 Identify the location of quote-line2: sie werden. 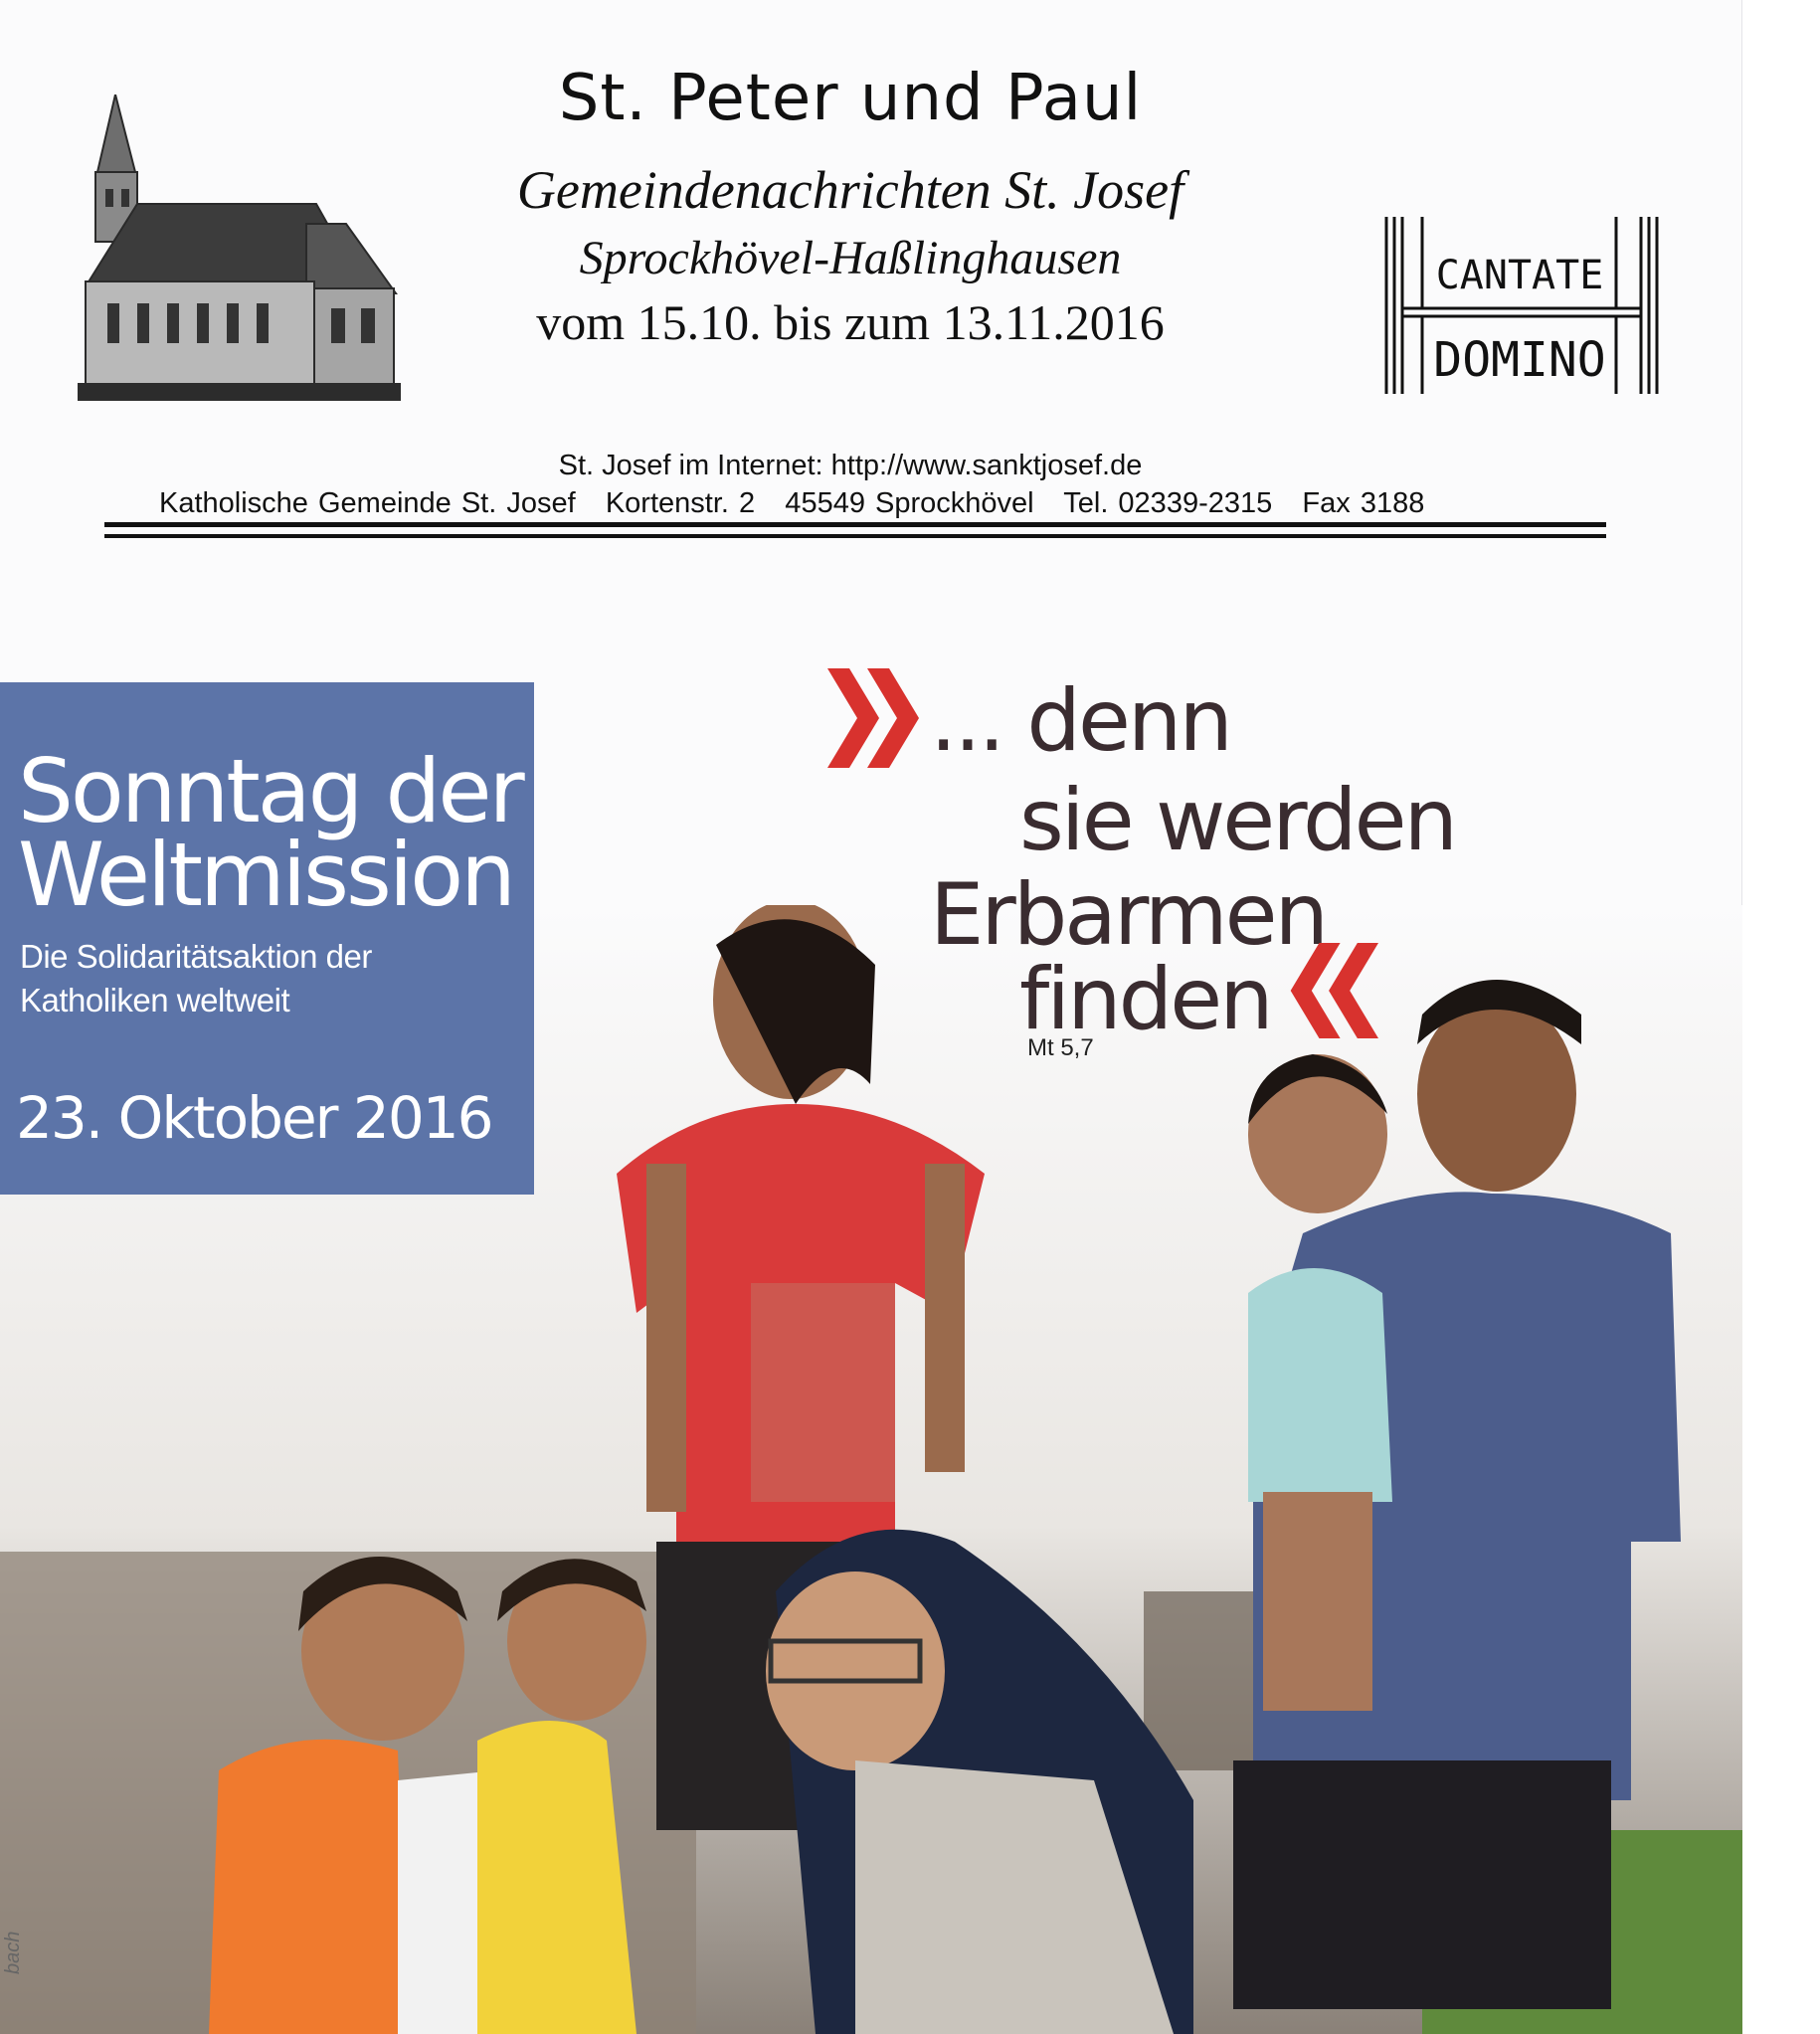
(1238, 821).